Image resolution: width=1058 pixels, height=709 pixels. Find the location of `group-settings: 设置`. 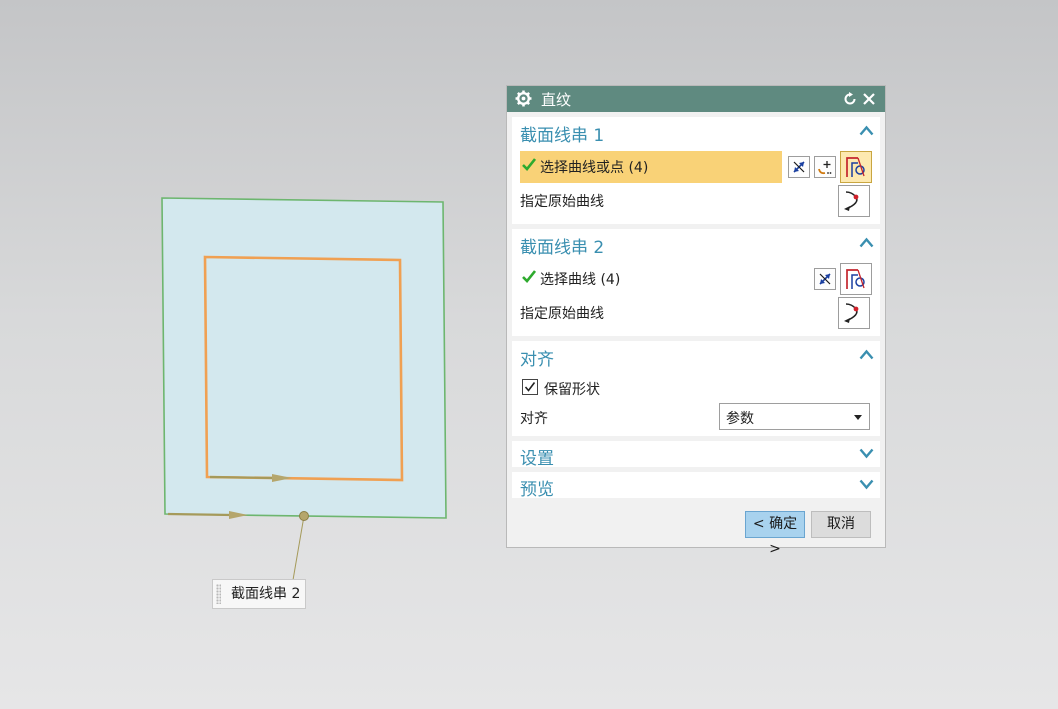

group-settings: 设置 is located at coordinates (696, 455).